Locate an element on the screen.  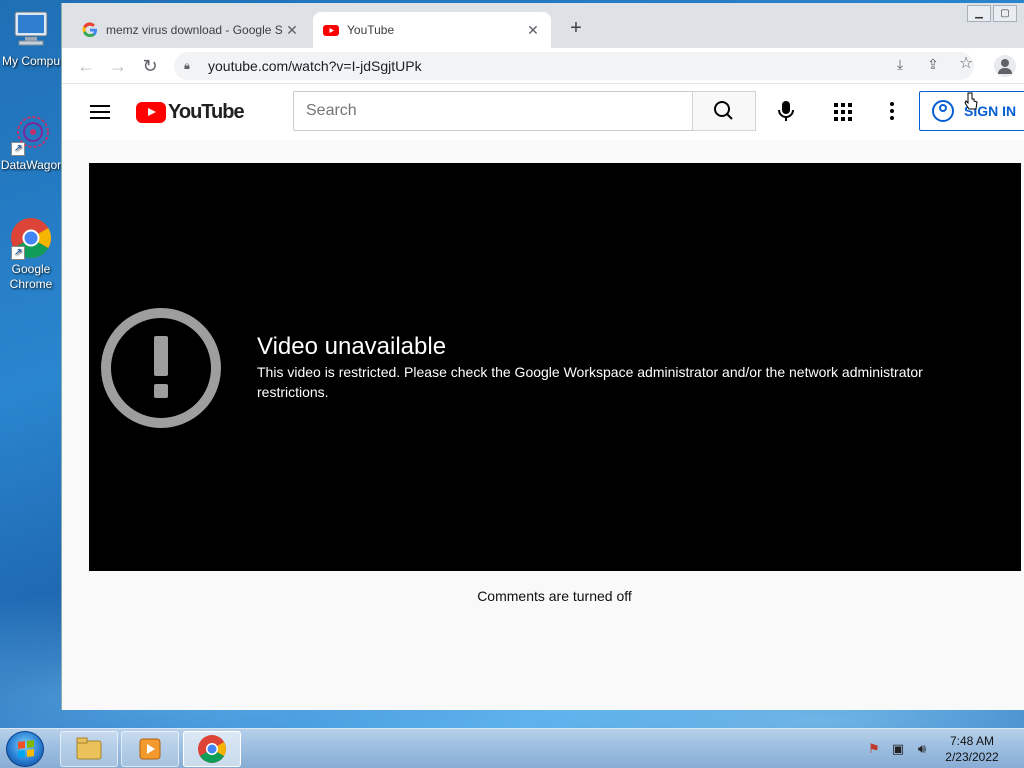
desktop-icon-label: DataWagor is located at coordinates (31, 165).